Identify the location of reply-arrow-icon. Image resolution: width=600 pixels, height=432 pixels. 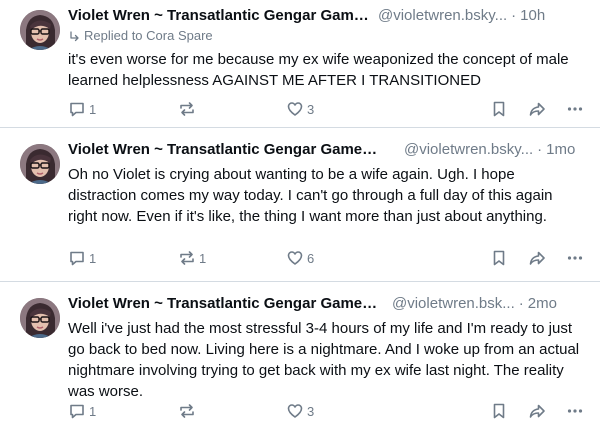
(74, 36).